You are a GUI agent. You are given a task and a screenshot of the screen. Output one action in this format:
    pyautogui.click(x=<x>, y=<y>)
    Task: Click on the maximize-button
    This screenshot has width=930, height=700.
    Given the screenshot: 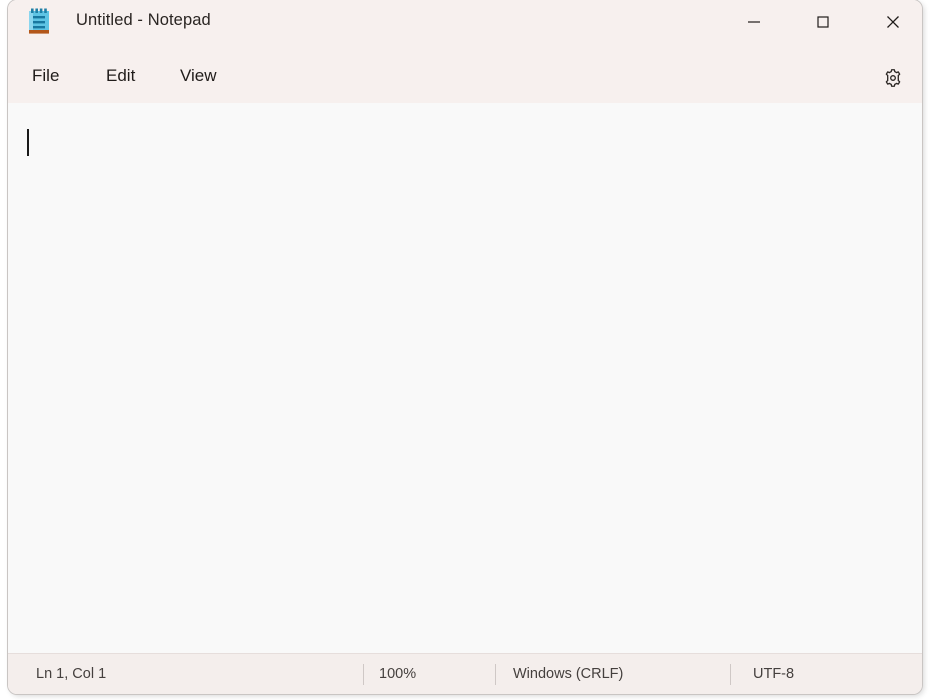 What is the action you would take?
    pyautogui.click(x=823, y=22)
    